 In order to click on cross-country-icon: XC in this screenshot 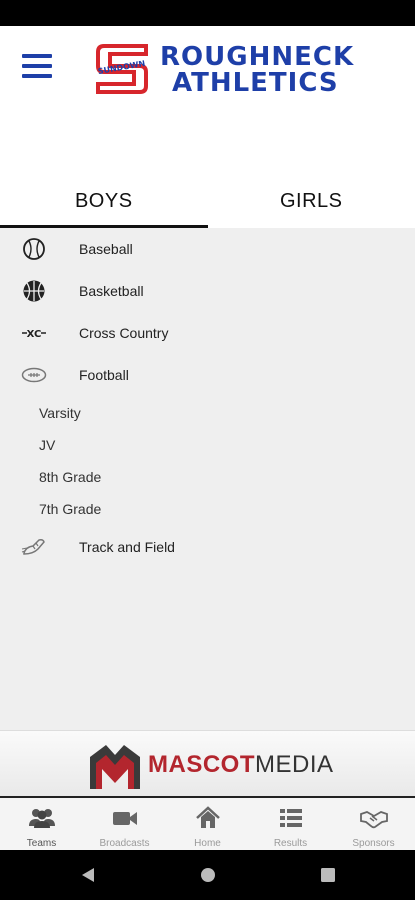, I will do `click(34, 333)`.